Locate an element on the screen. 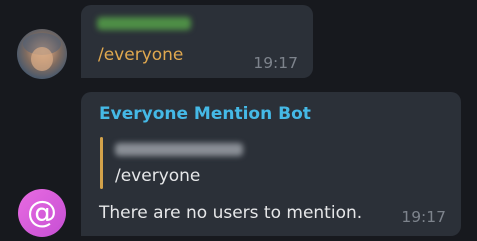 This screenshot has height=241, width=477. reply-quote-bar is located at coordinates (101, 163).